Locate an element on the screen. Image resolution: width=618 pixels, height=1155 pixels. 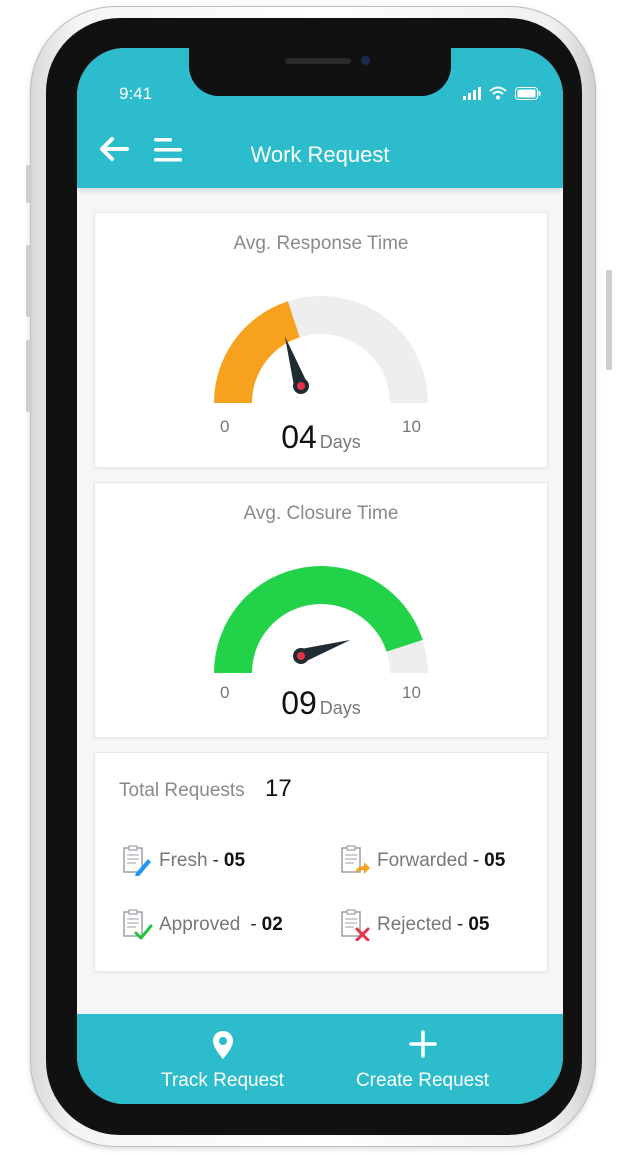
volume-down-button is located at coordinates (29, 376).